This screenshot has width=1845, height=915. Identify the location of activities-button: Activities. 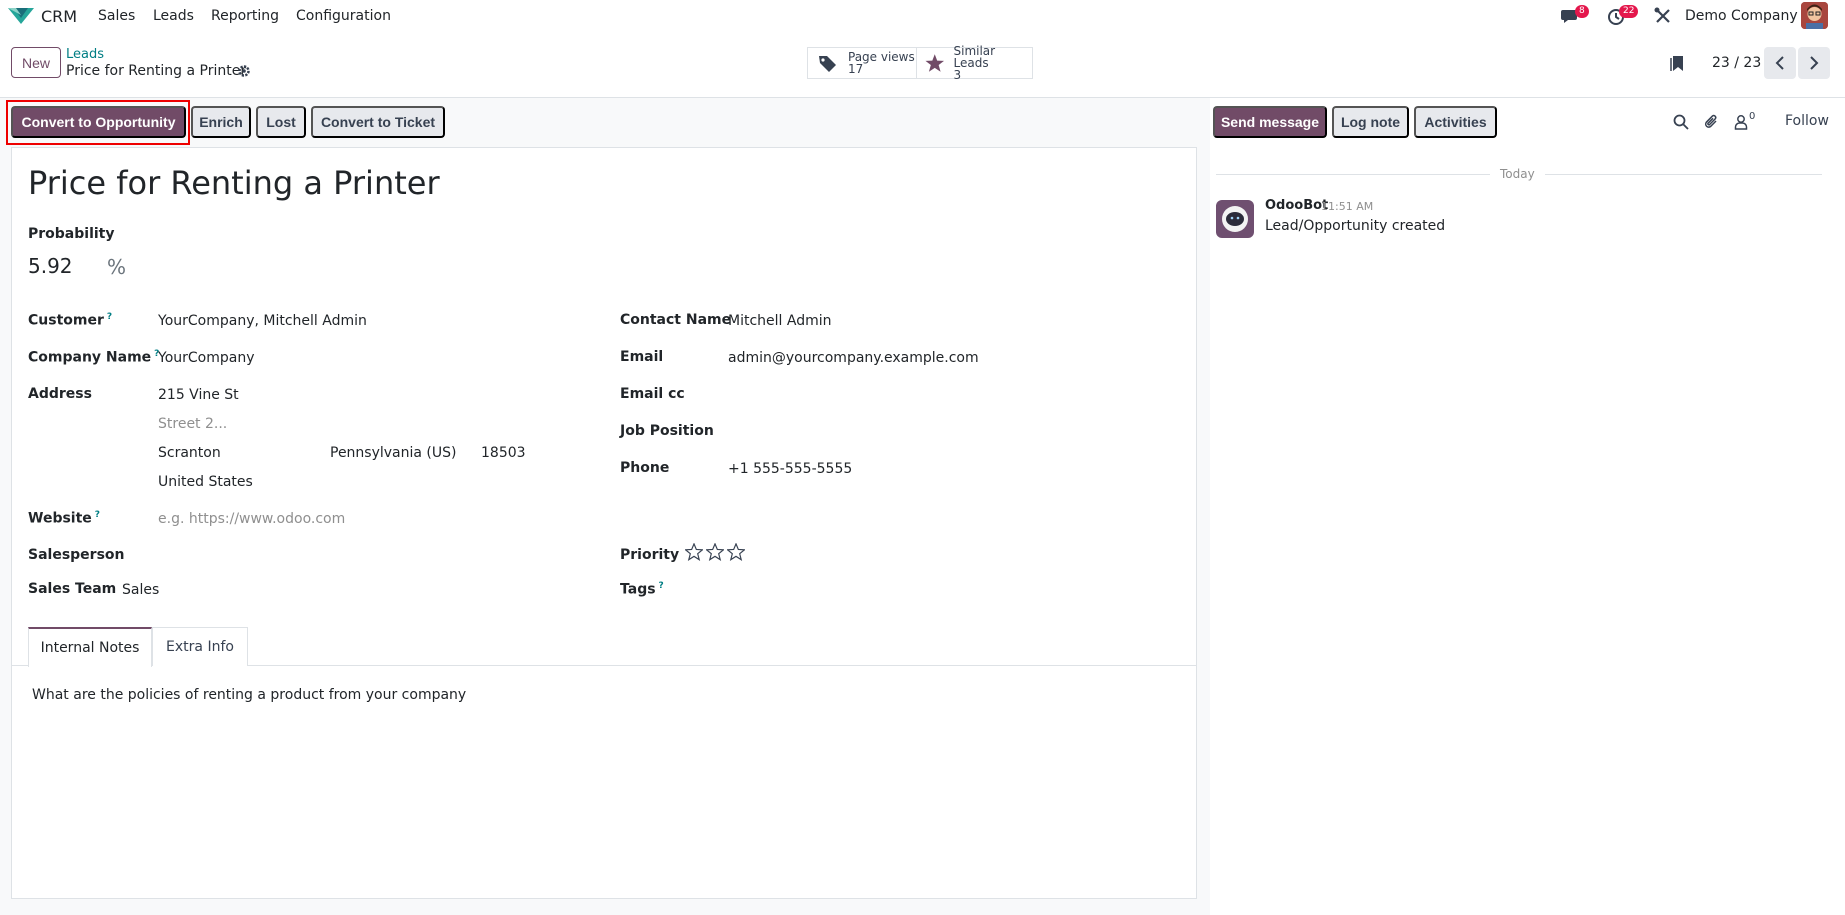
(1455, 122).